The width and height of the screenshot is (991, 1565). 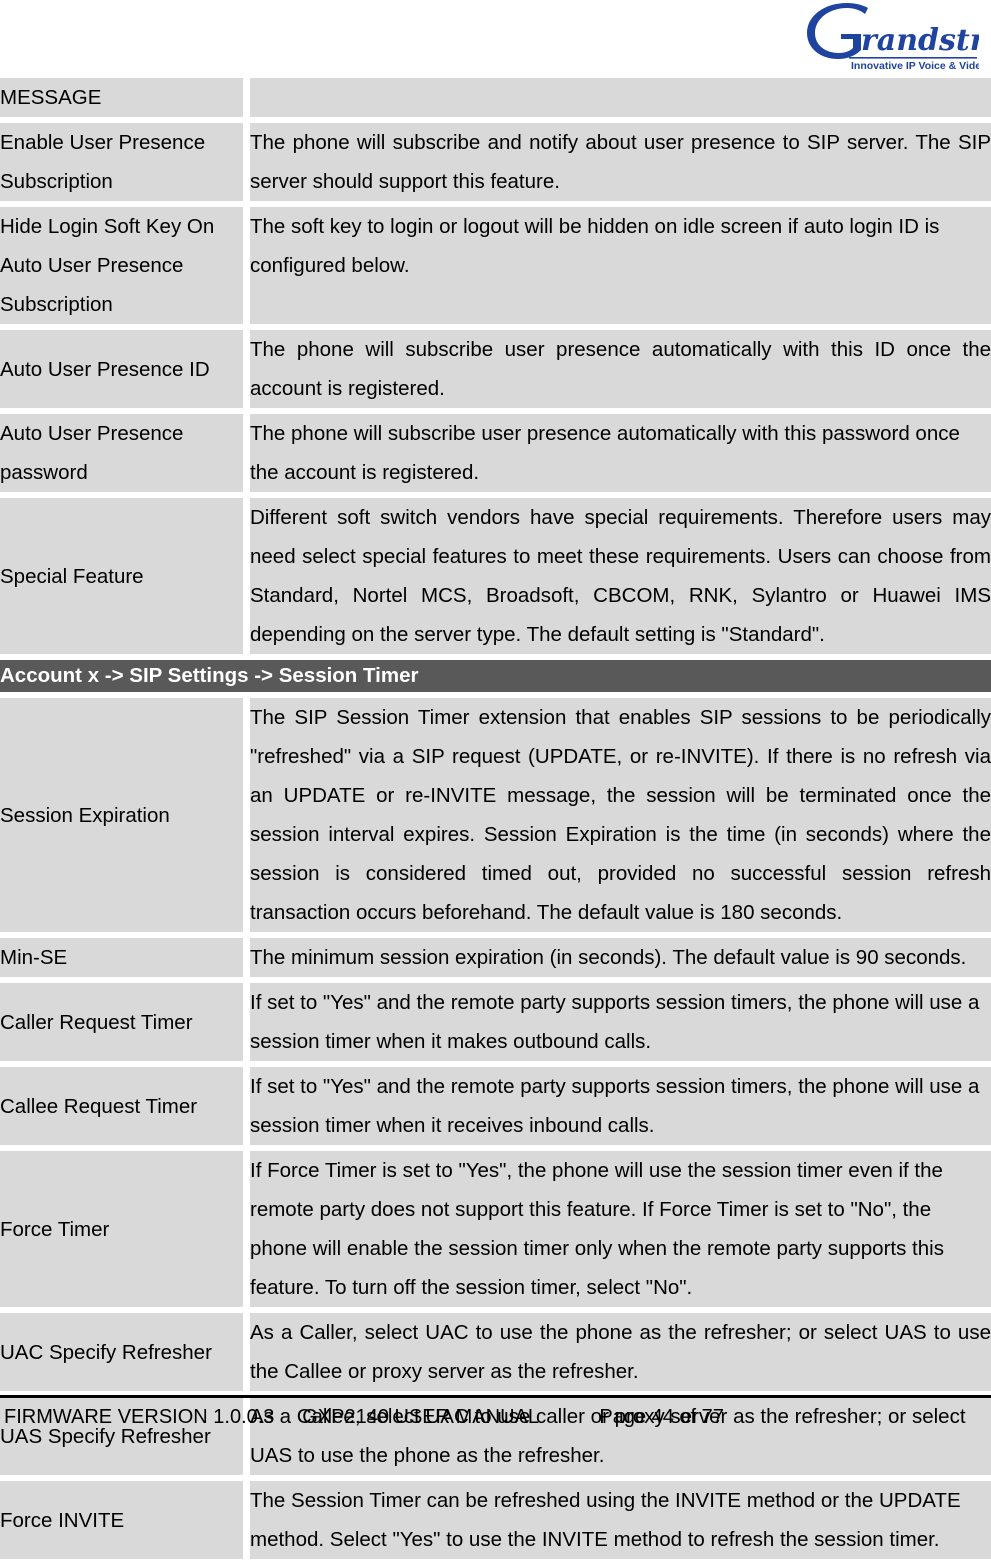 I want to click on row-label: Enable User Presence Subscription, so click(x=125, y=165).